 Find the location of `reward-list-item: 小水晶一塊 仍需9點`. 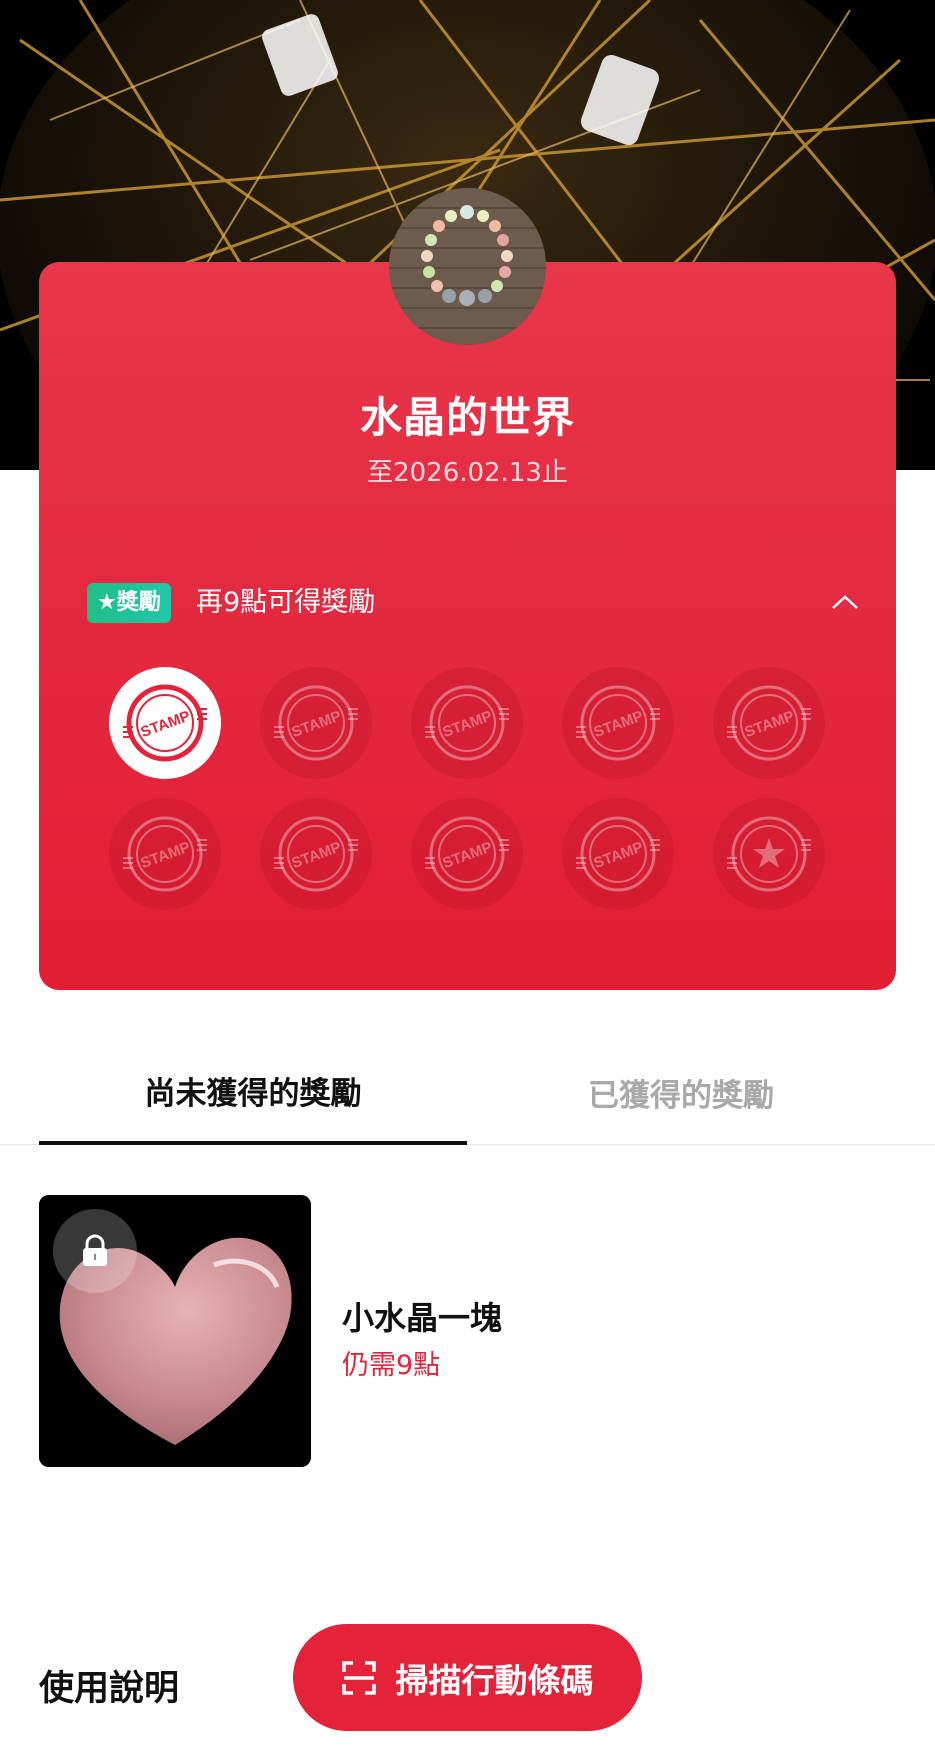

reward-list-item: 小水晶一塊 仍需9點 is located at coordinates (467, 1331).